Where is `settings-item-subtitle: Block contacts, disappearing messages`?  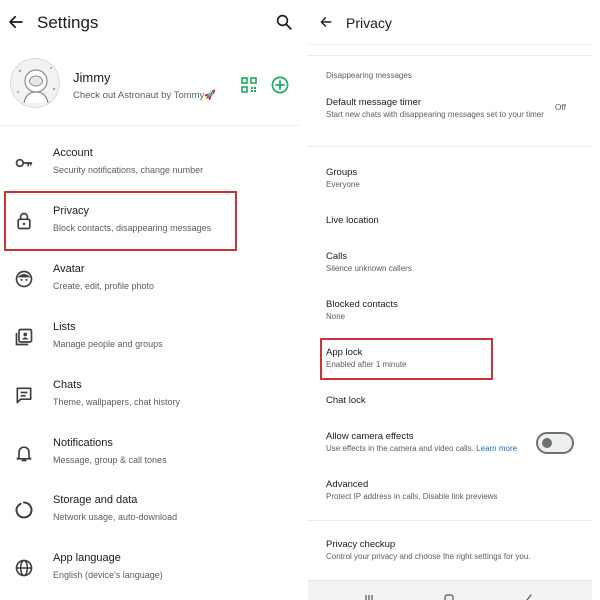
settings-item-subtitle: Block contacts, disappearing messages is located at coordinates (132, 228).